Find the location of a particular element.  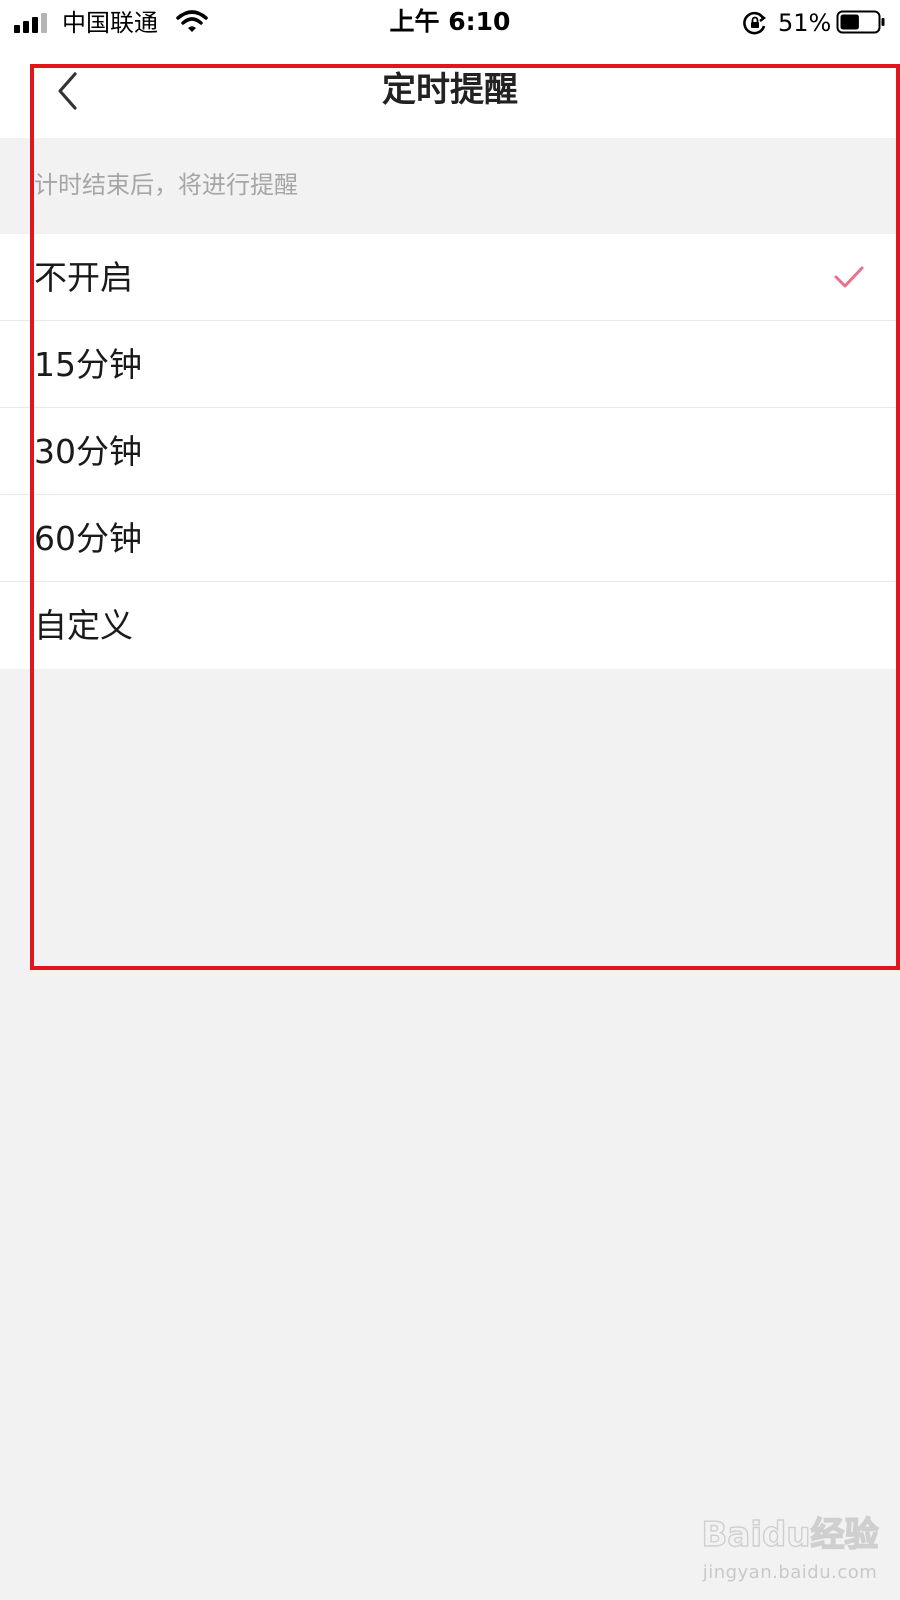

option-label: 不开启 is located at coordinates (83, 277).